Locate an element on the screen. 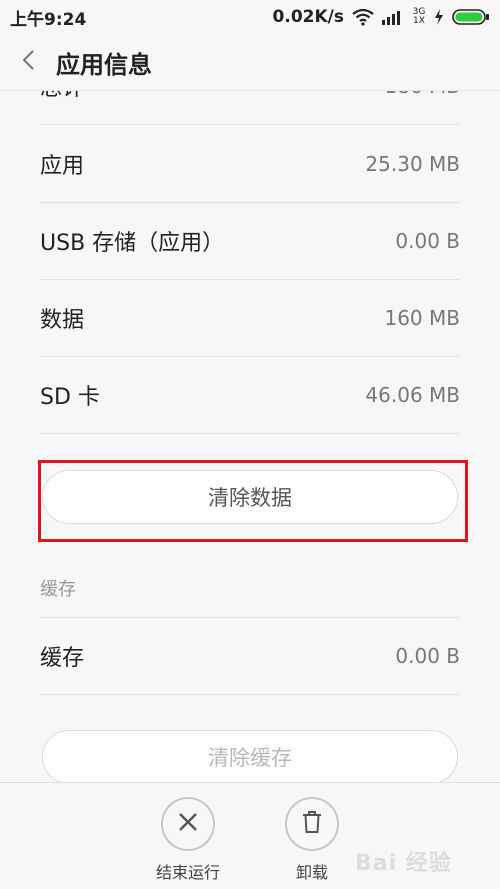 The image size is (500, 889). force-stop-label: 结束运行 is located at coordinates (187, 872).